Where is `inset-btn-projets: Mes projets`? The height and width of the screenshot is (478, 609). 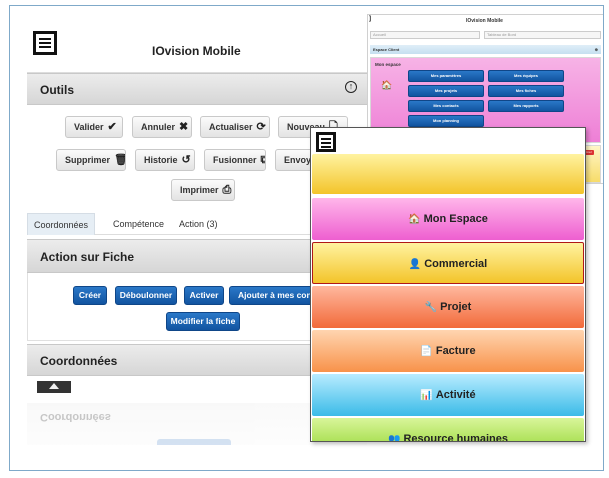
inset-btn-projets: Mes projets is located at coordinates (446, 91).